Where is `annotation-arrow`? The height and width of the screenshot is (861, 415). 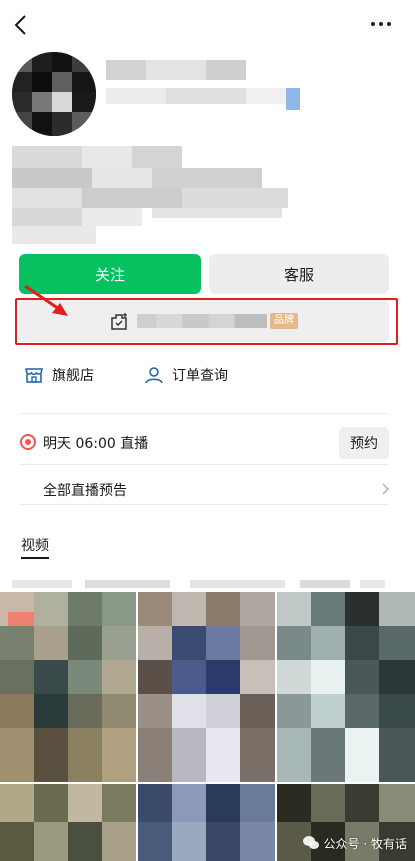 annotation-arrow is located at coordinates (46, 300).